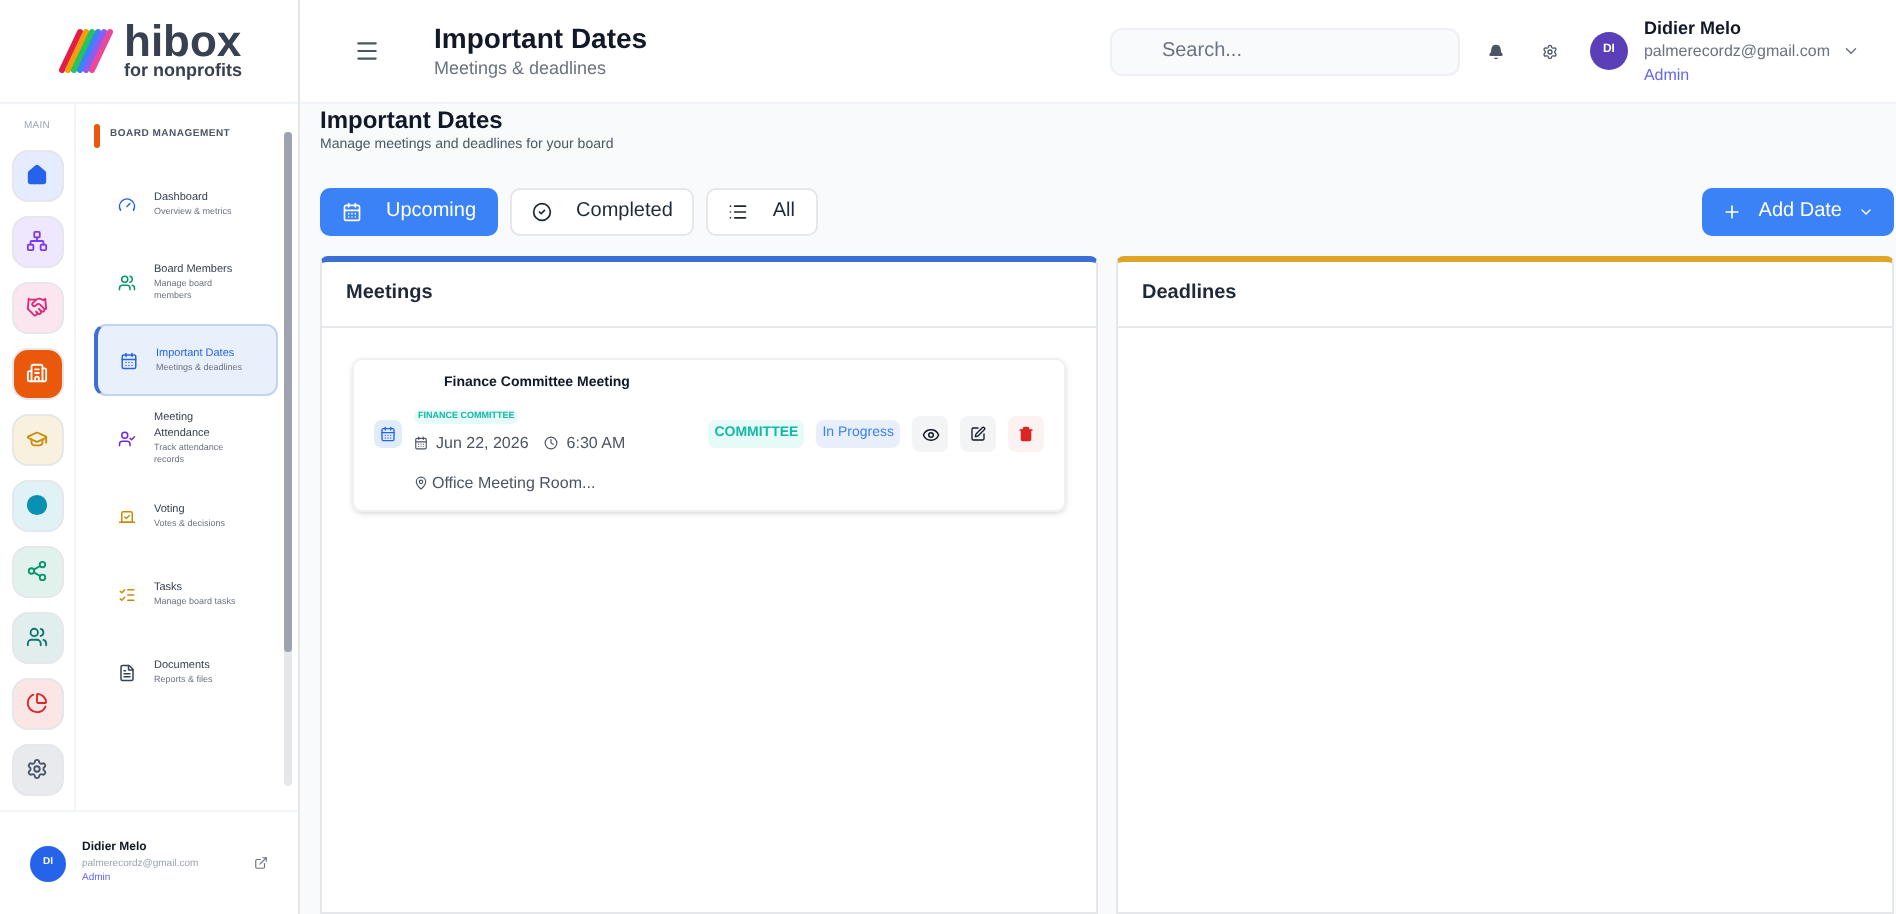  I want to click on check-circle-icon, so click(542, 211).